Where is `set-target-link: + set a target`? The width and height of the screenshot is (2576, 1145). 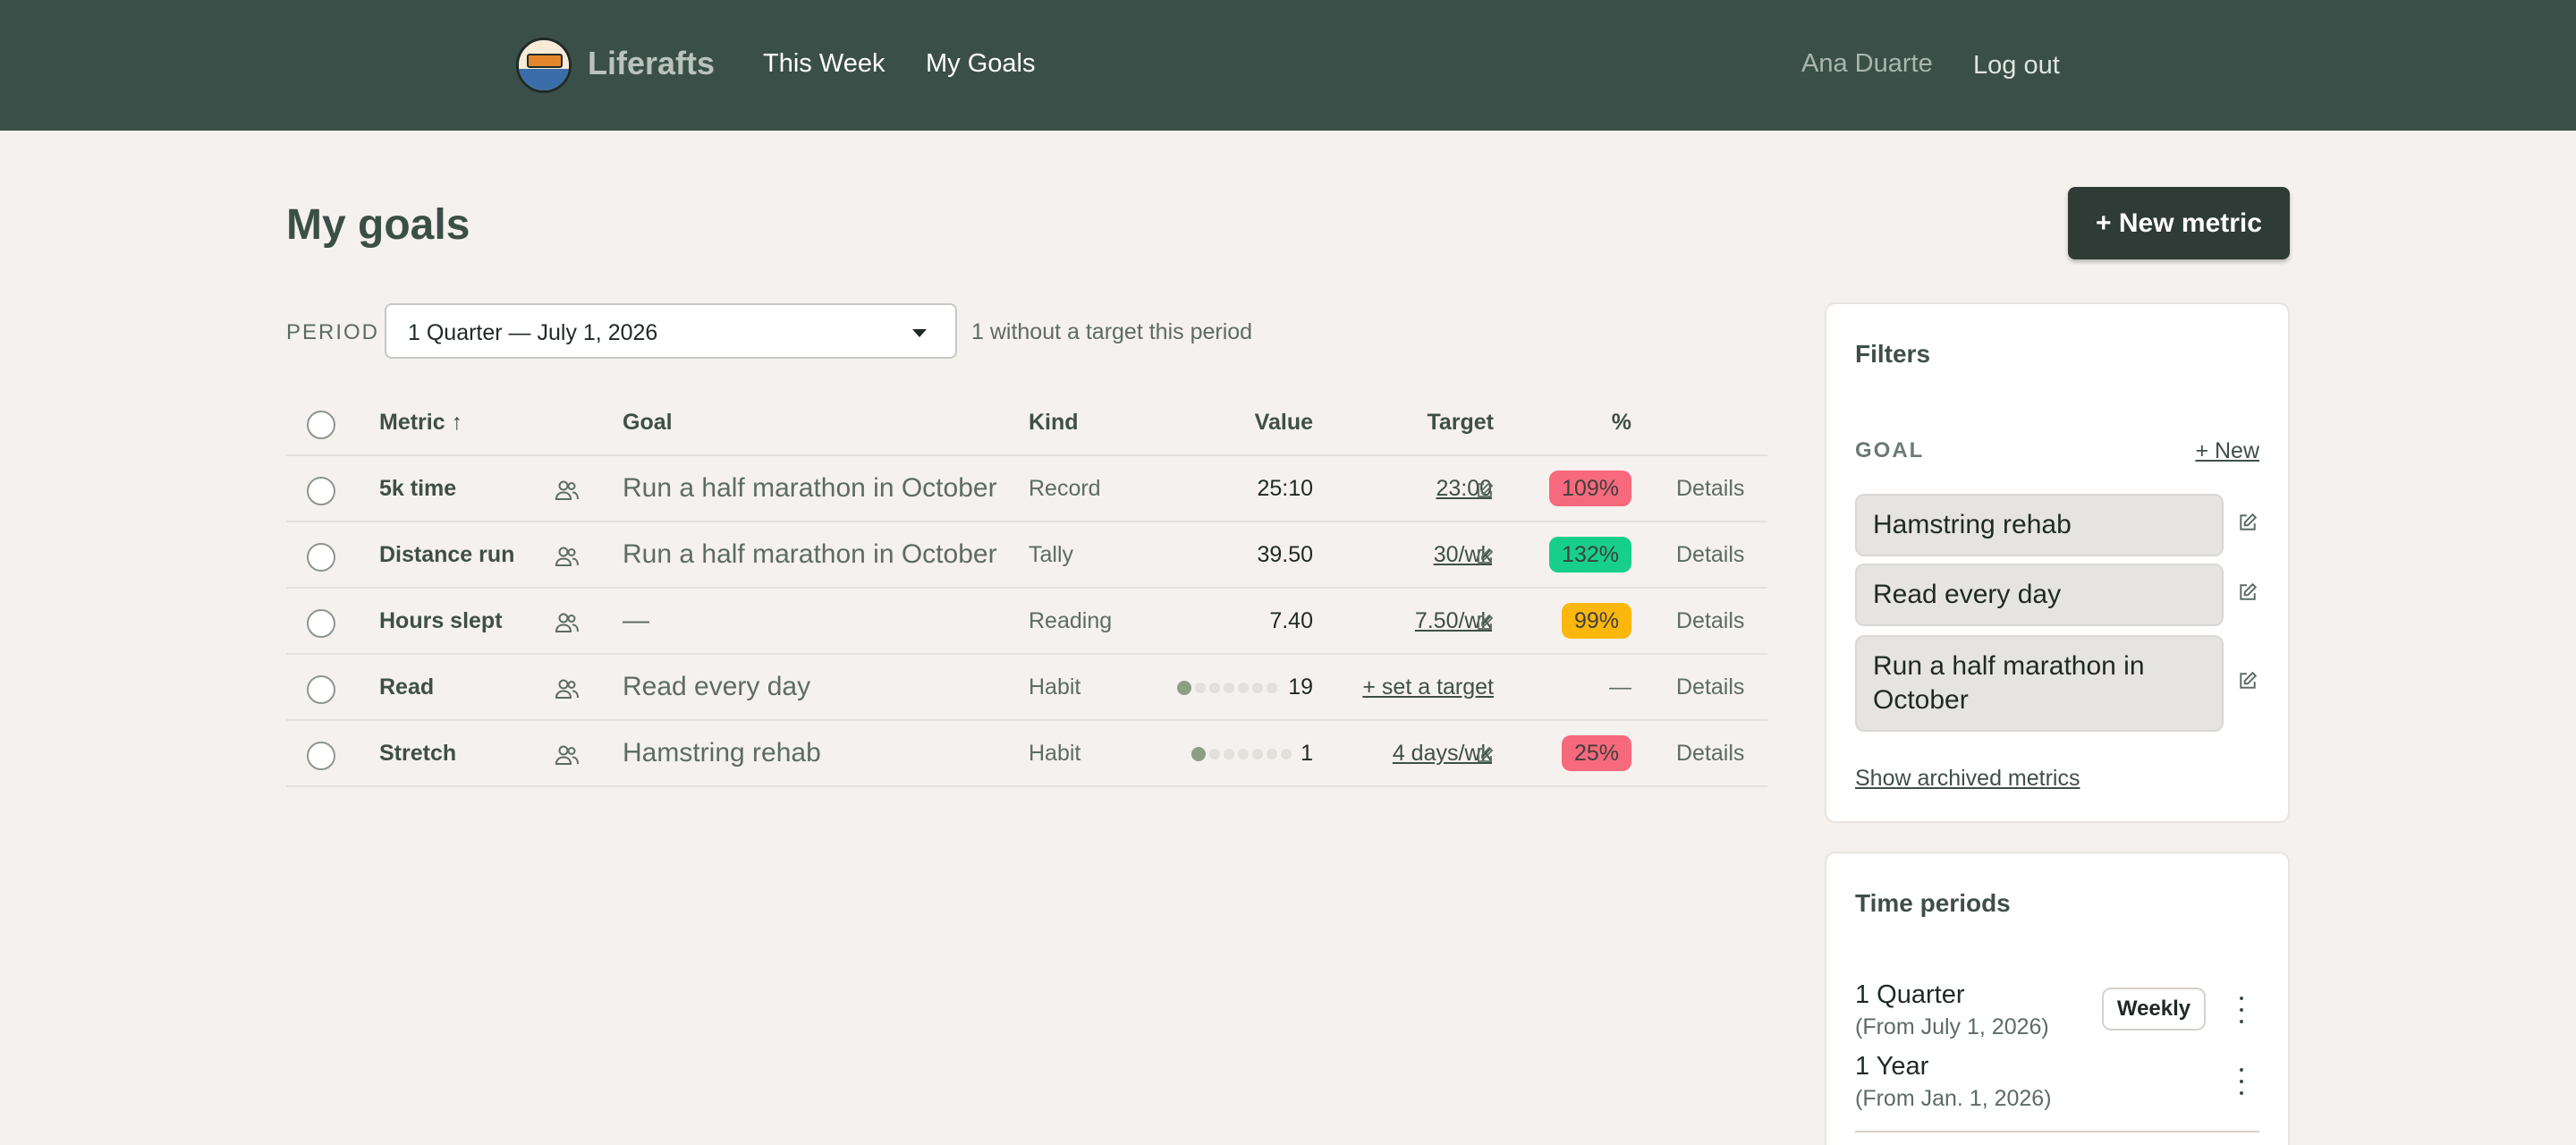 set-target-link: + set a target is located at coordinates (1428, 687).